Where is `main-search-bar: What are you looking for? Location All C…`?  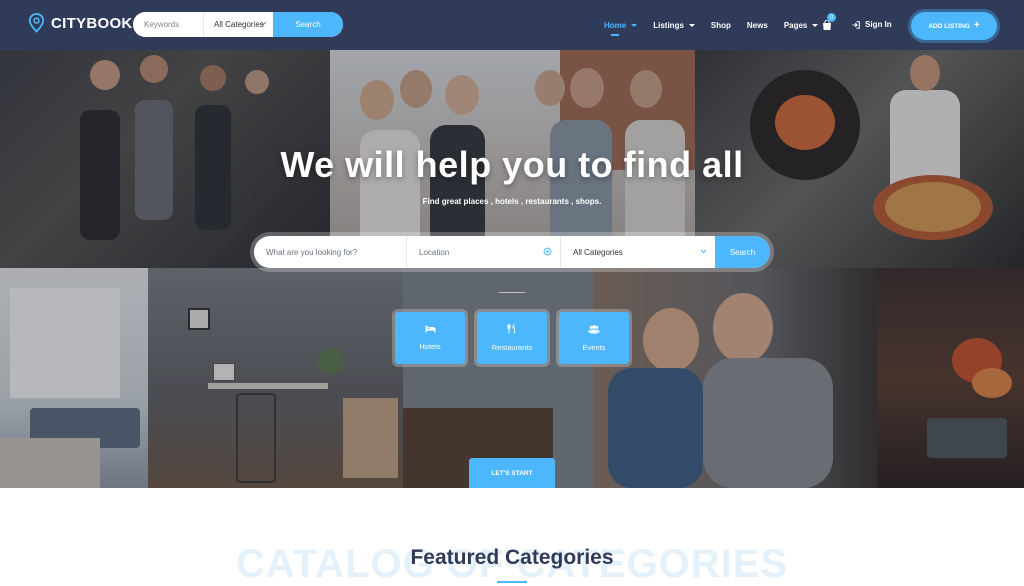 main-search-bar: What are you looking for? Location All C… is located at coordinates (512, 252).